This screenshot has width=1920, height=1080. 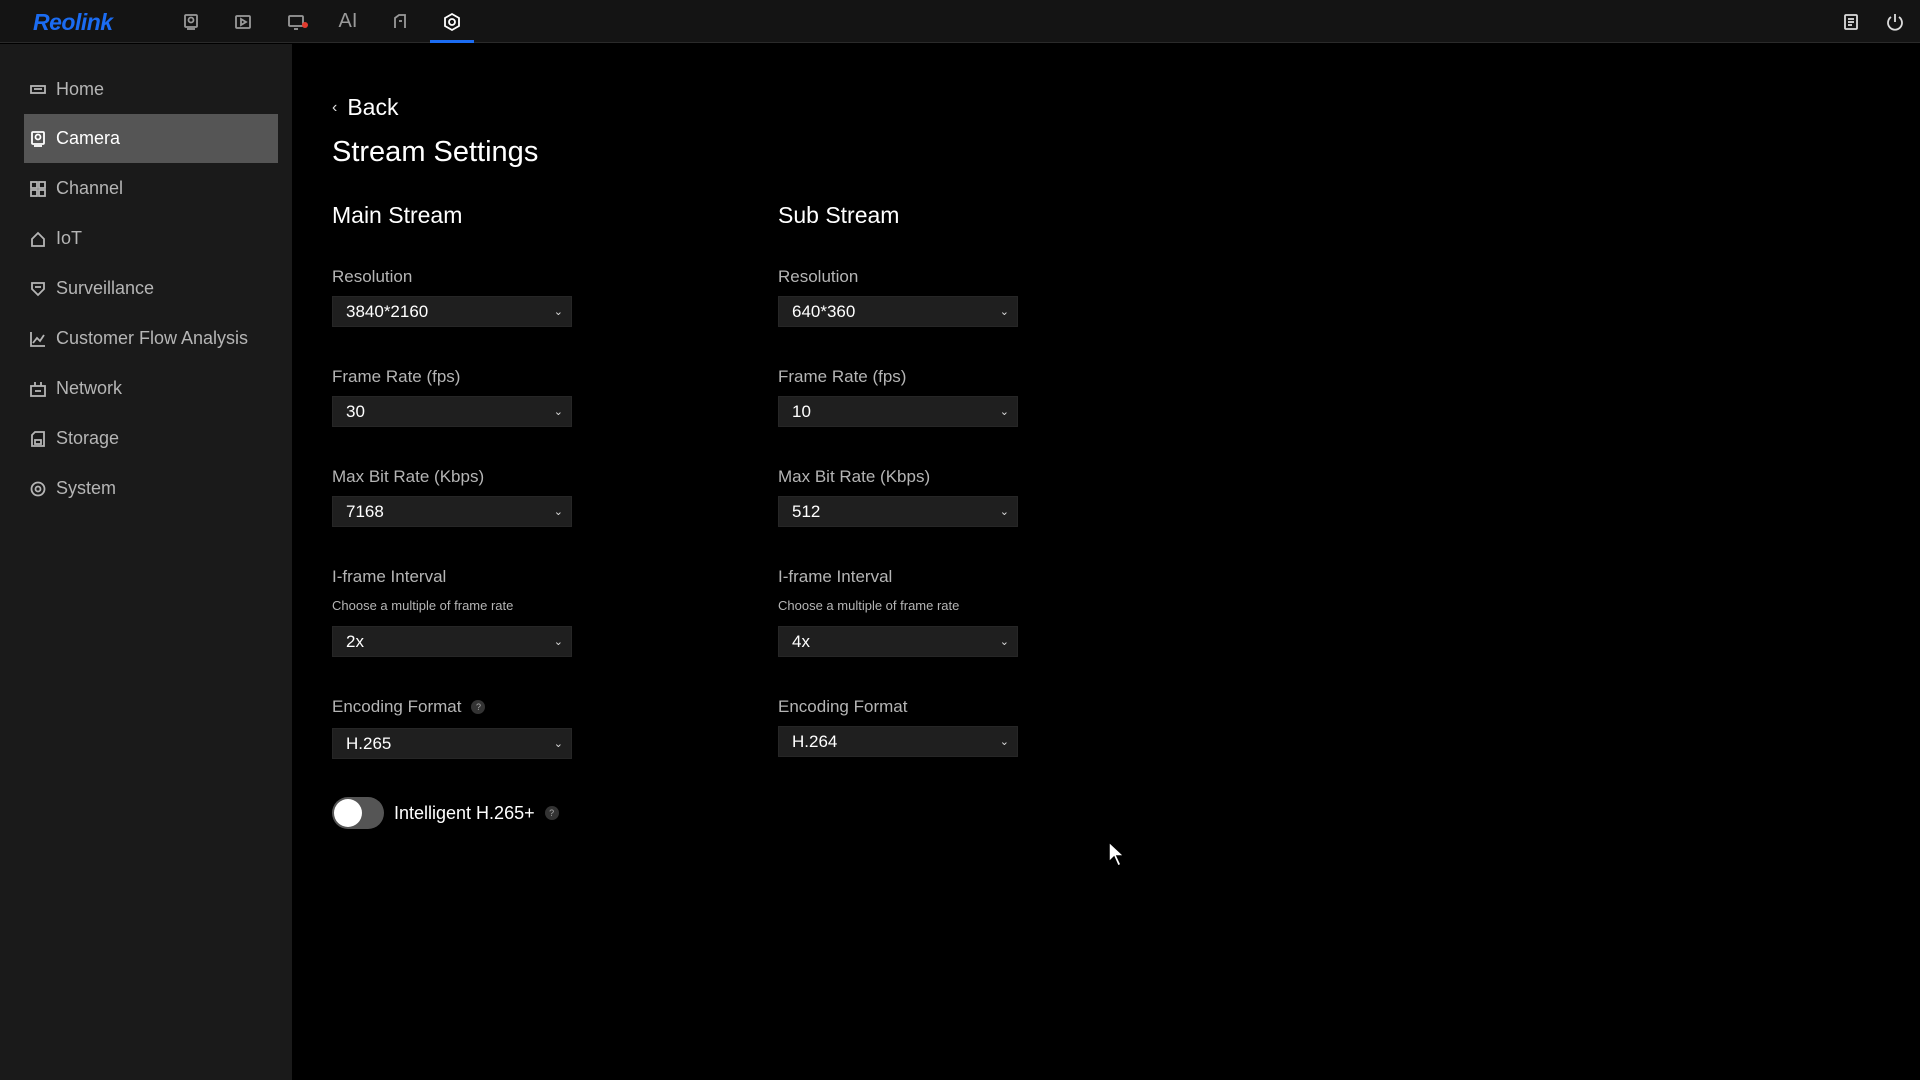 I want to click on sub-framerate-label: Frame Rate (fps), so click(x=842, y=376).